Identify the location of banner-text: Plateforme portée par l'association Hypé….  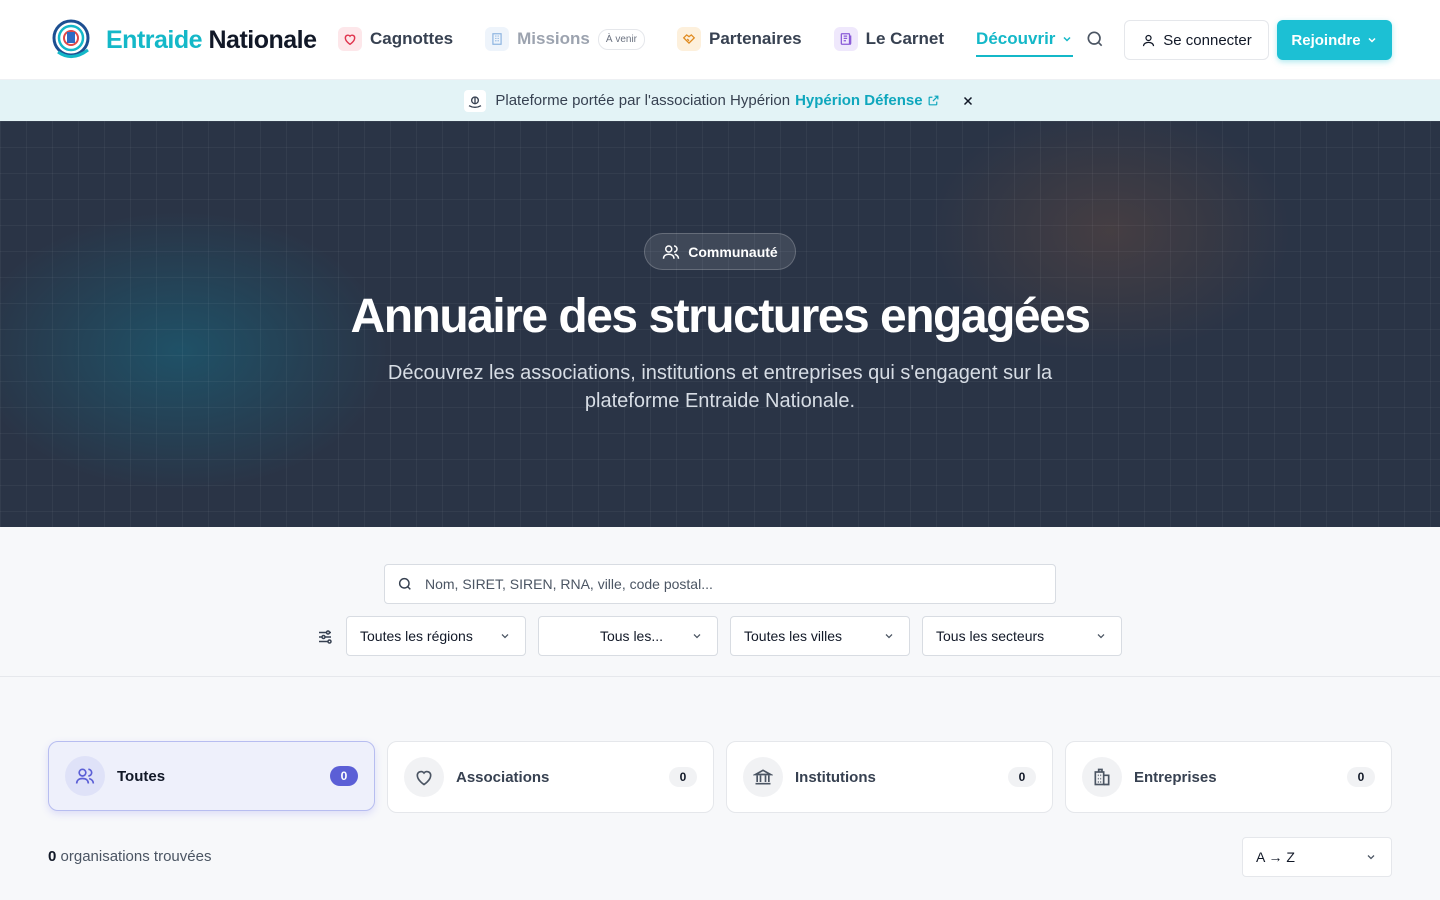
(643, 100).